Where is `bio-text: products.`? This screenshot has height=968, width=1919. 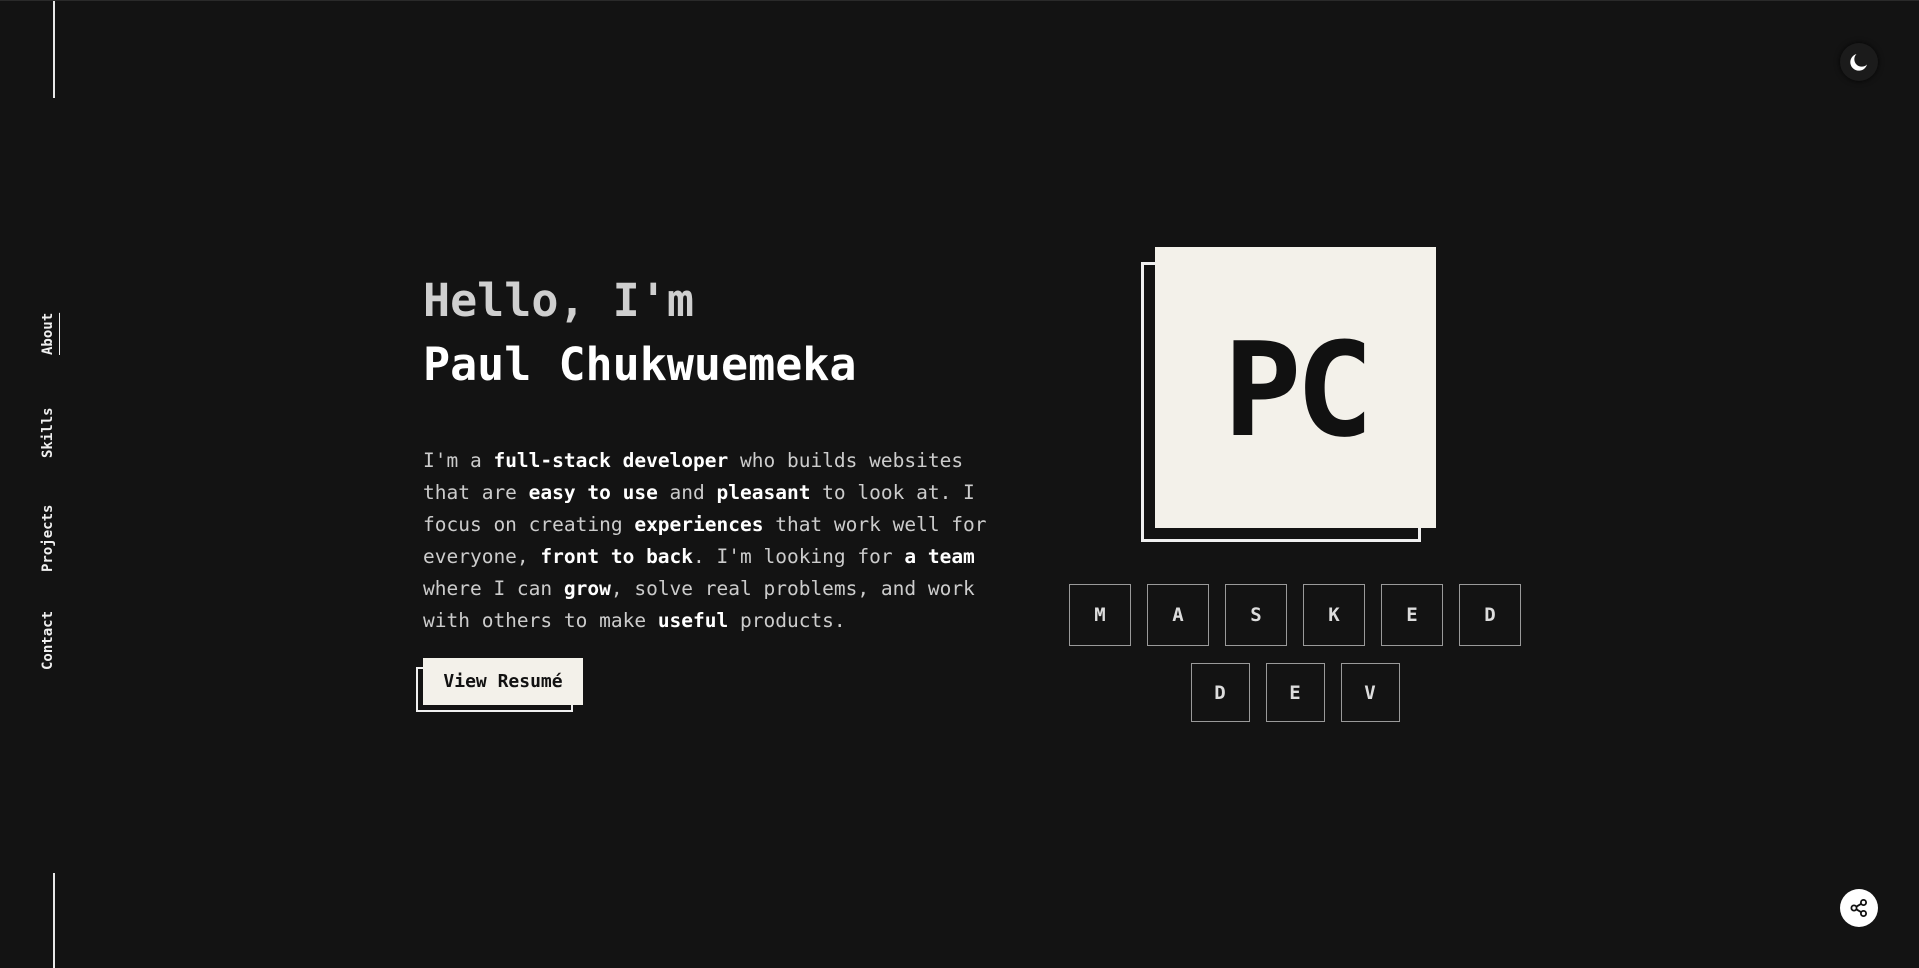 bio-text: products. is located at coordinates (787, 620).